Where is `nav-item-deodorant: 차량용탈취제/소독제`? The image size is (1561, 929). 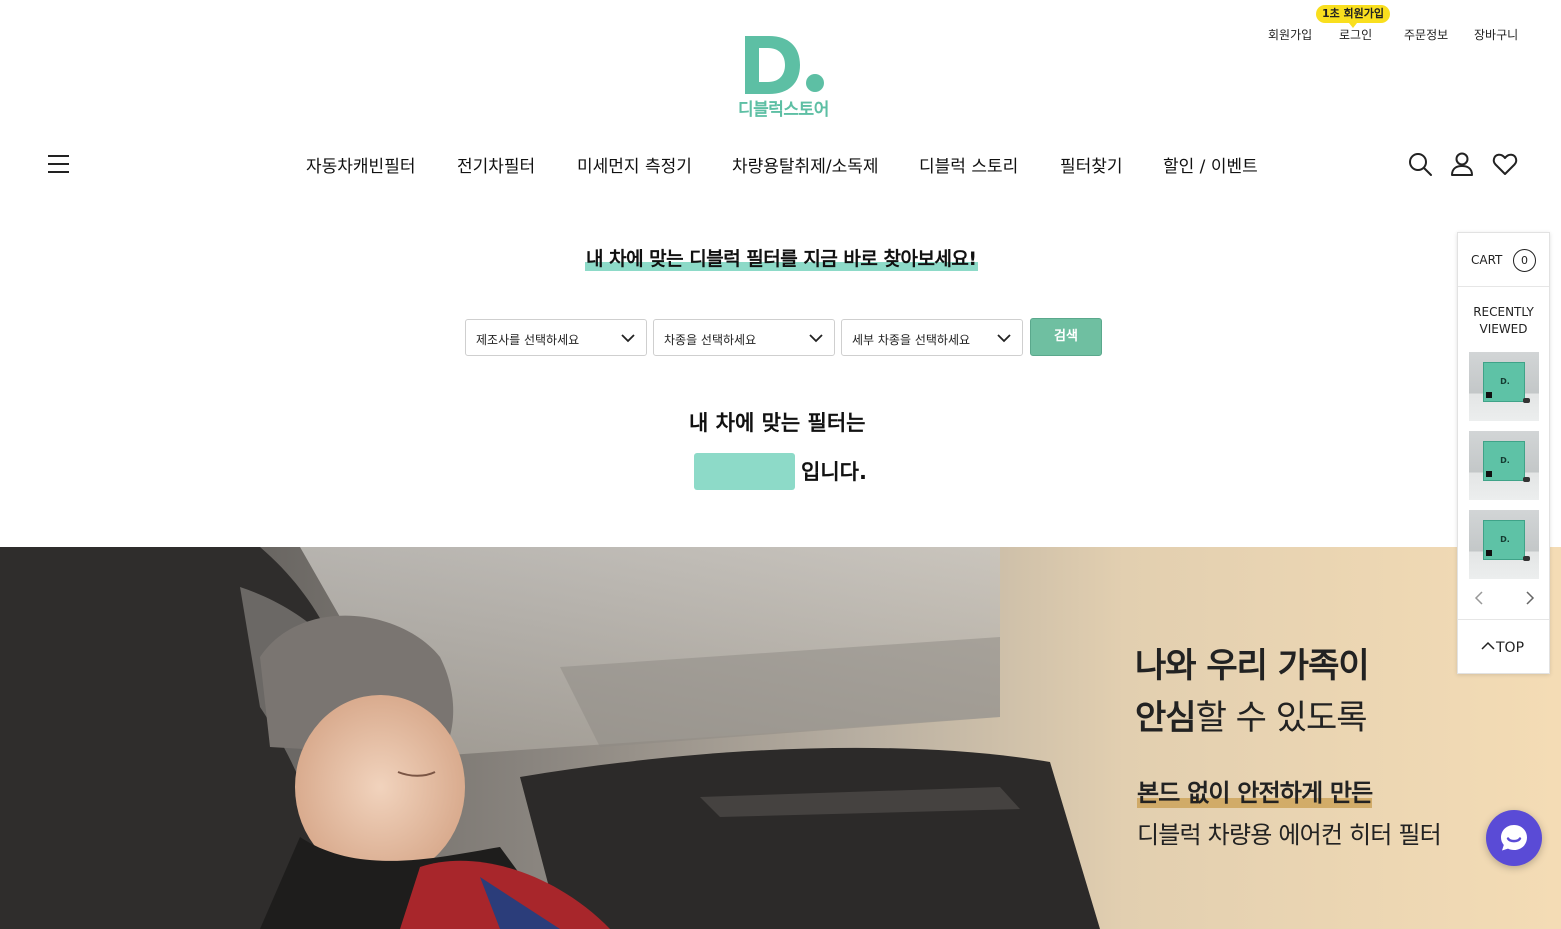
nav-item-deodorant: 차량용탈취제/소독제 is located at coordinates (805, 164).